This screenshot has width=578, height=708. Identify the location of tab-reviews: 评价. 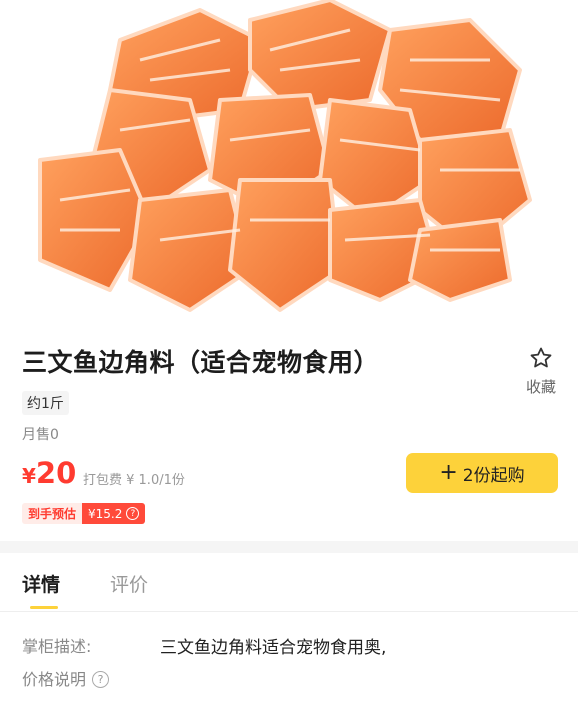
(129, 583).